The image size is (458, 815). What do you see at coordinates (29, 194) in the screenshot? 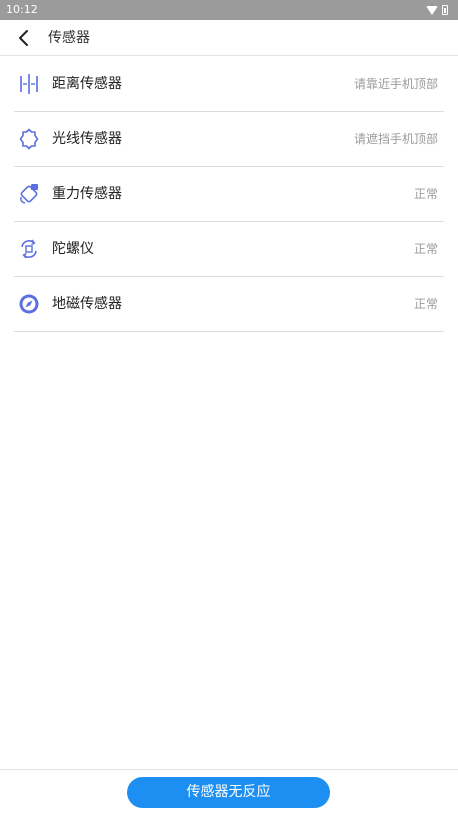
I see `gravity-icon` at bounding box center [29, 194].